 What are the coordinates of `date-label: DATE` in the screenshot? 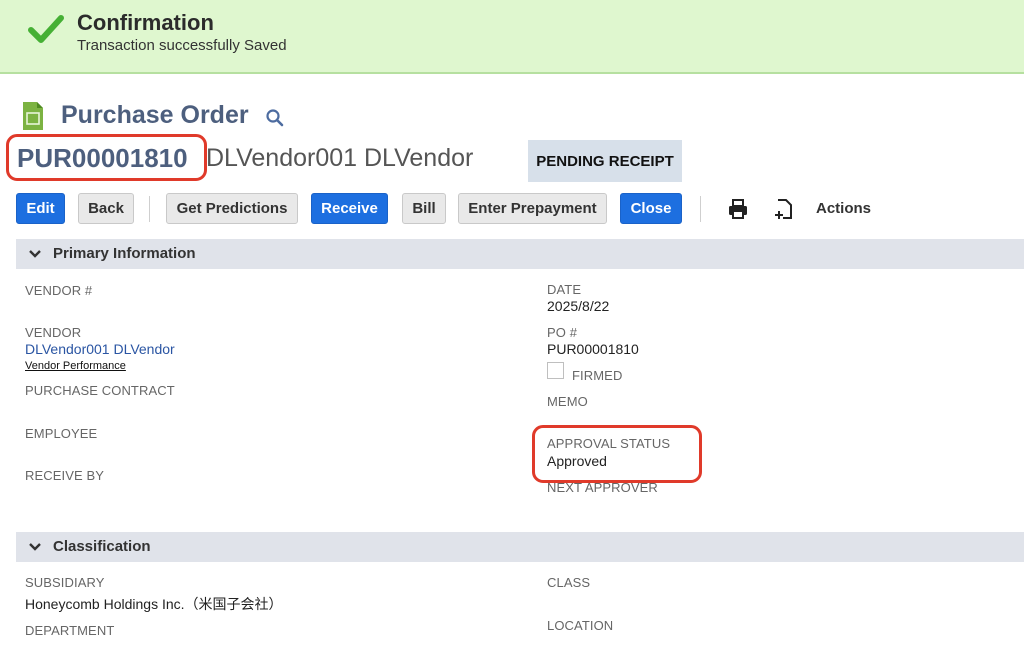 It's located at (564, 289).